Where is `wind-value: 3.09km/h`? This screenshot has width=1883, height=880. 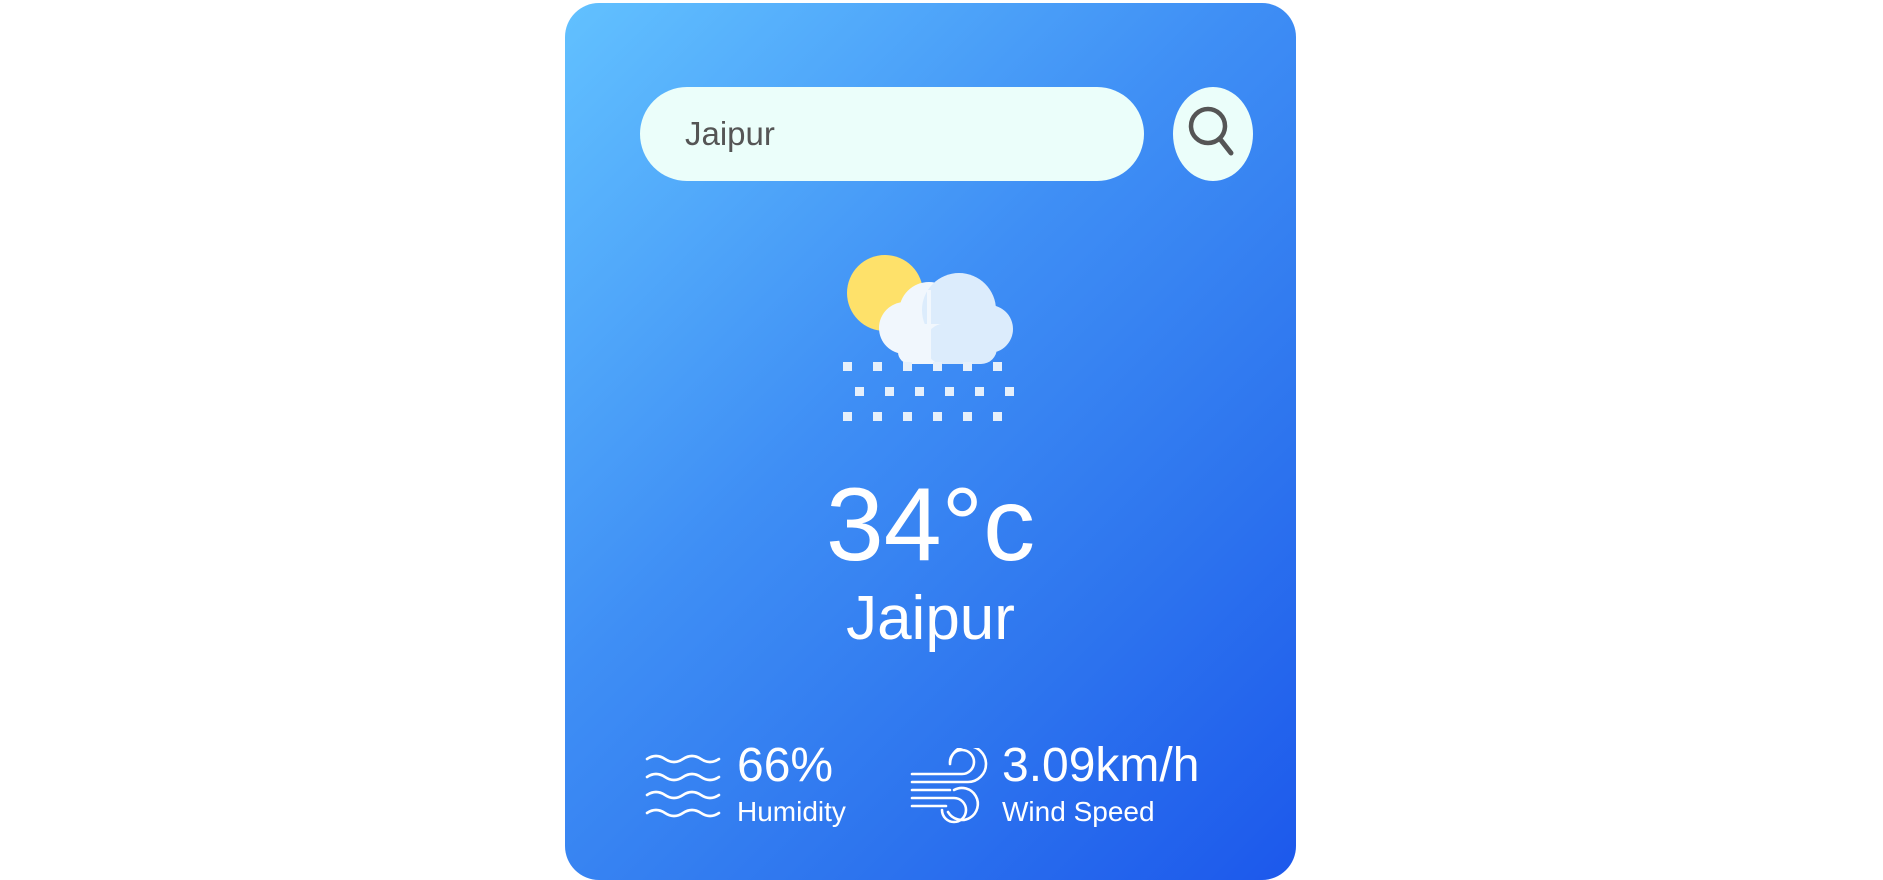 wind-value: 3.09km/h is located at coordinates (1101, 765).